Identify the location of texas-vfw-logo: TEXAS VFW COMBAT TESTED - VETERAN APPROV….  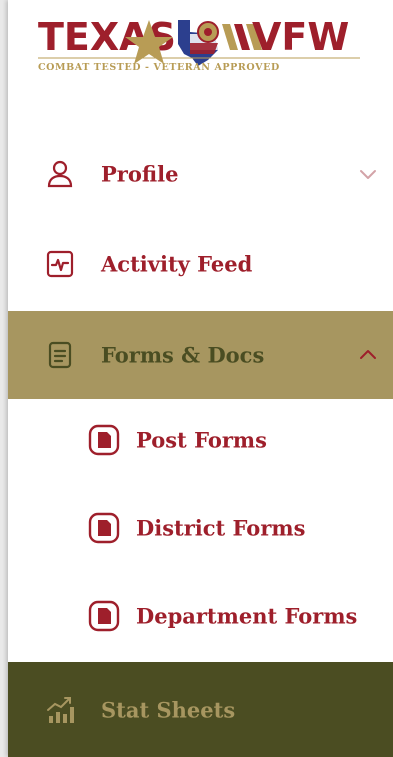
(205, 42).